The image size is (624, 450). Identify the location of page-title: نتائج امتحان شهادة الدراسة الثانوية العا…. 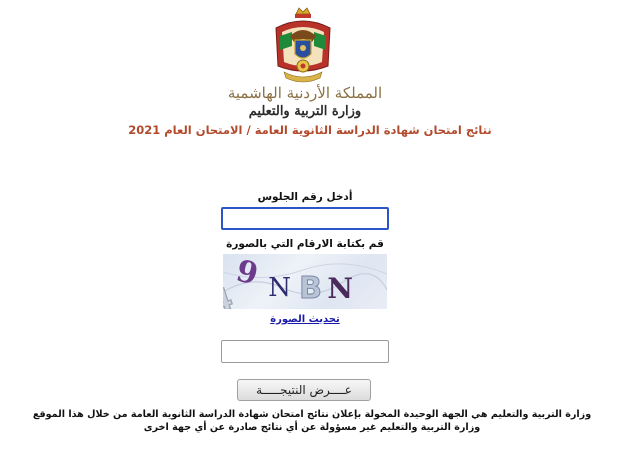
(310, 130).